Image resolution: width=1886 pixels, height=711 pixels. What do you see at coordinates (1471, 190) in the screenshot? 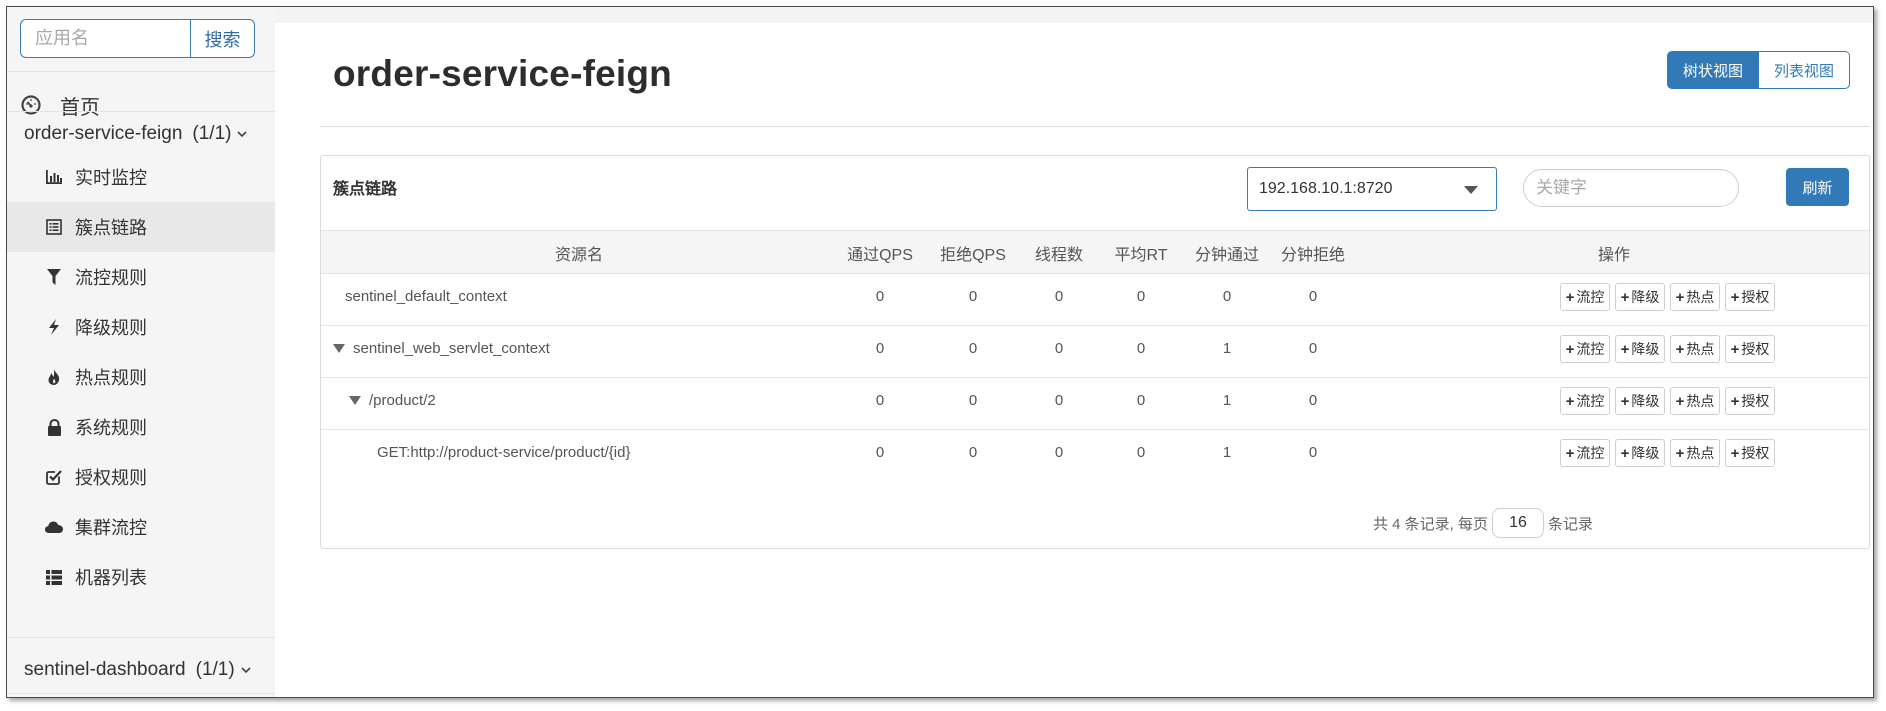
I see `caret-down-icon` at bounding box center [1471, 190].